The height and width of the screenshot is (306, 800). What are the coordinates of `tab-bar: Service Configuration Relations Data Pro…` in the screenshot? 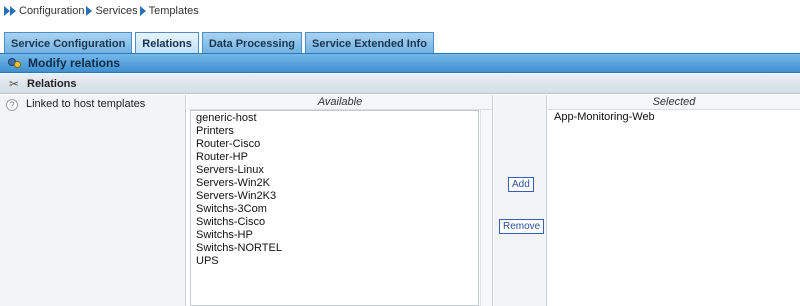 It's located at (400, 42).